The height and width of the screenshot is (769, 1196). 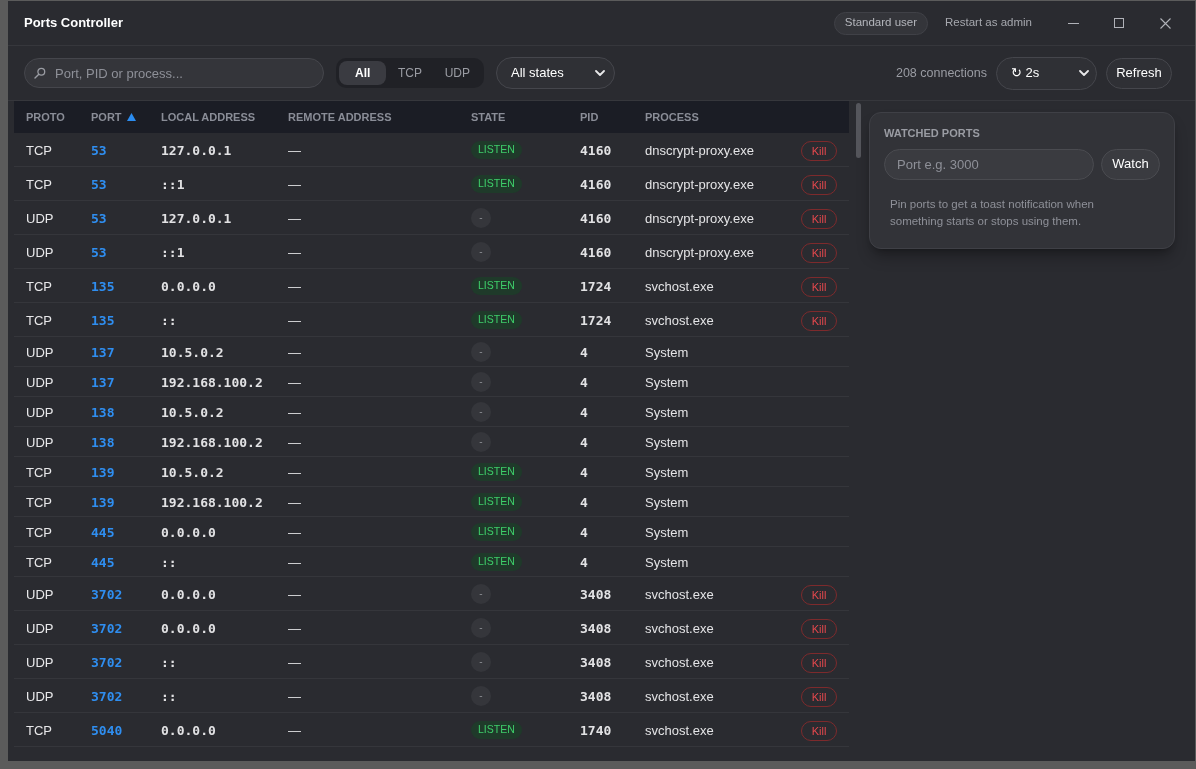 What do you see at coordinates (1084, 73) in the screenshot?
I see `chevron-down-icon` at bounding box center [1084, 73].